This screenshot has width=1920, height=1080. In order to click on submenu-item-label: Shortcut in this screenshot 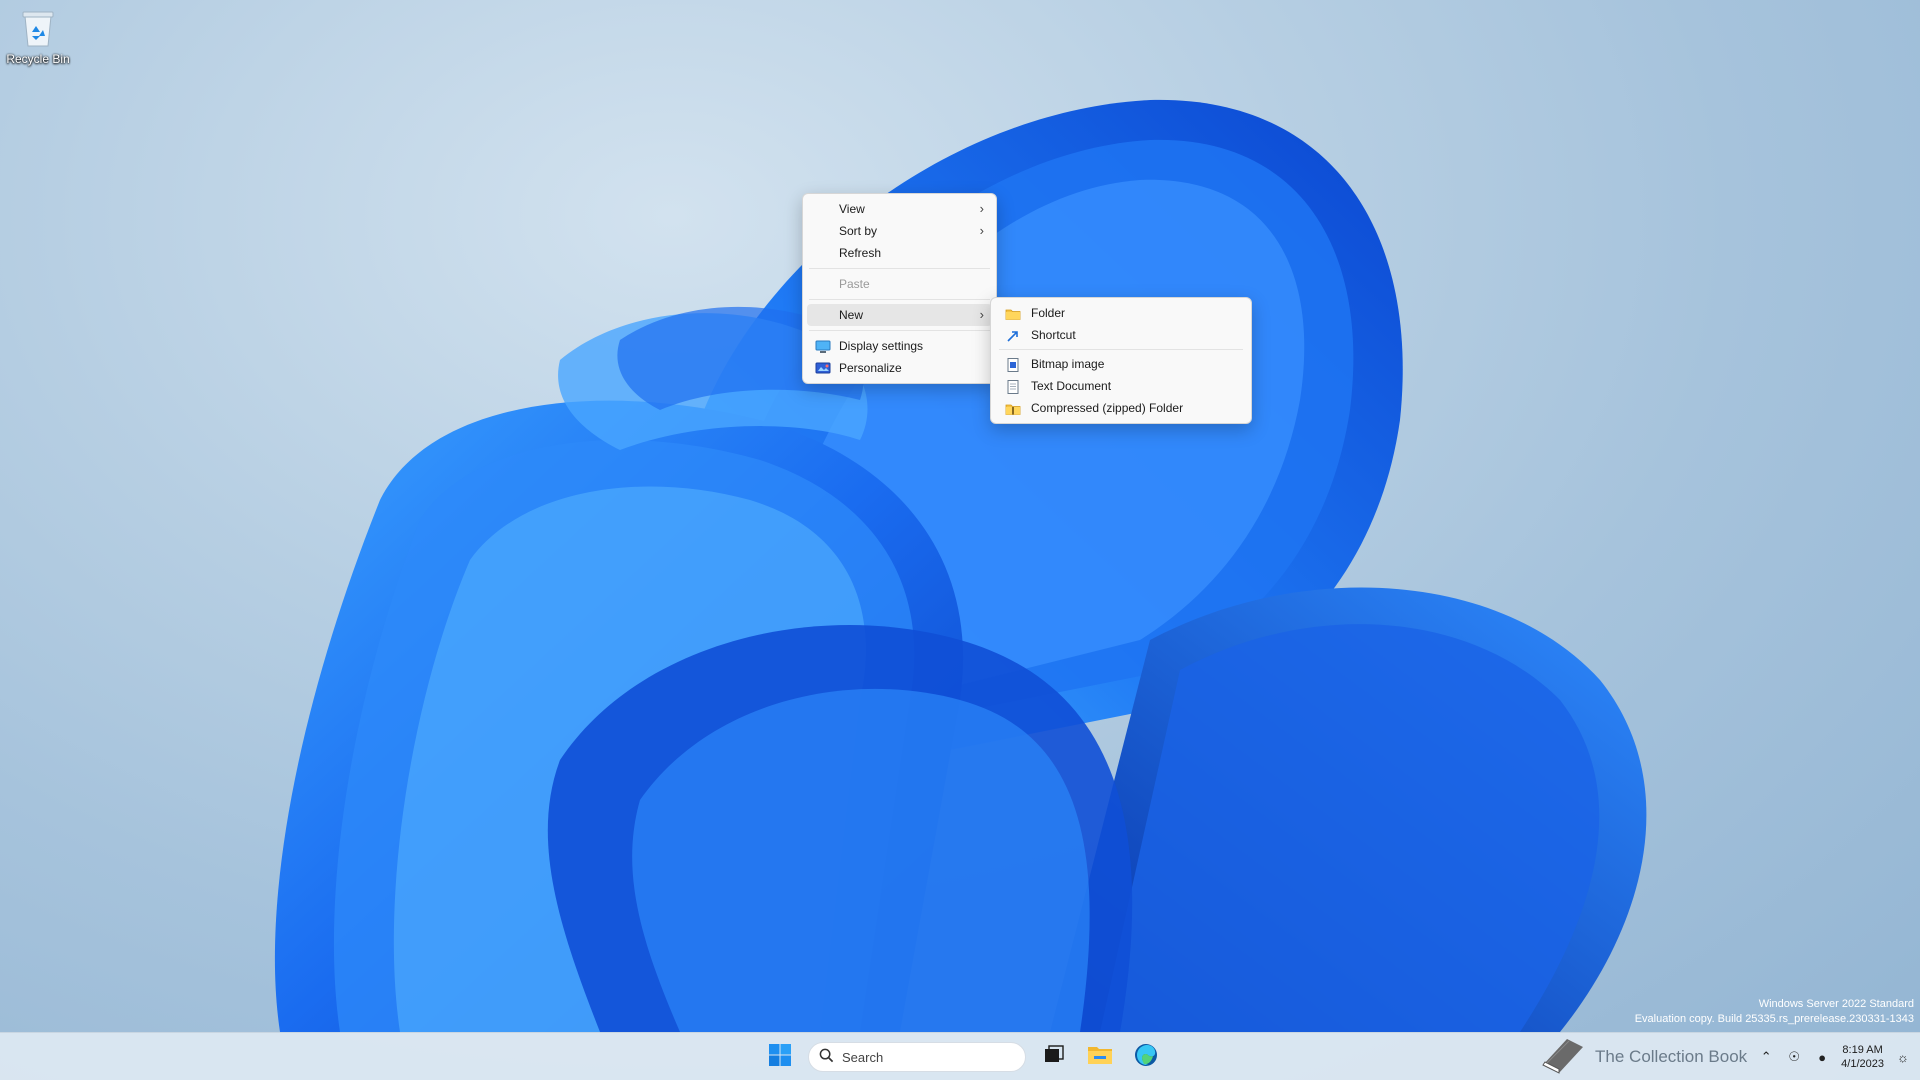, I will do `click(1053, 335)`.